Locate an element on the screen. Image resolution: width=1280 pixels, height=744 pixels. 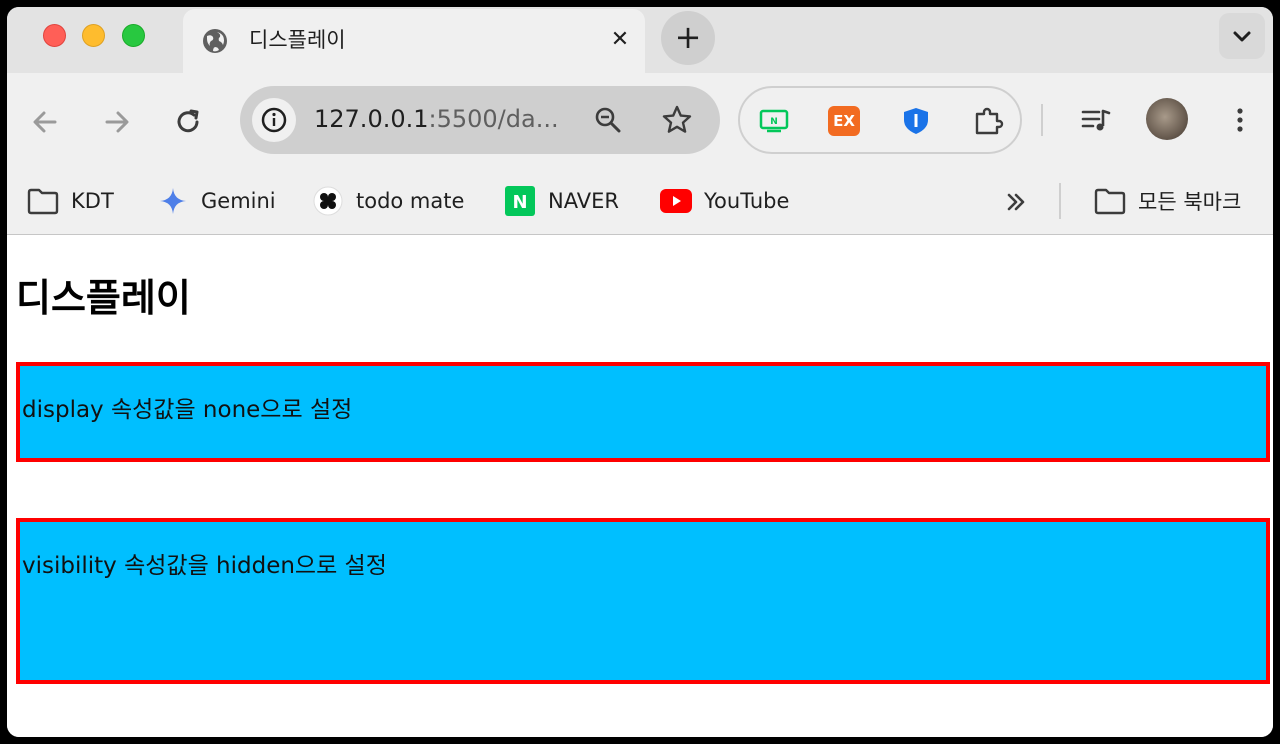
box-text: display 속성값을 none으로 설정 is located at coordinates (187, 410).